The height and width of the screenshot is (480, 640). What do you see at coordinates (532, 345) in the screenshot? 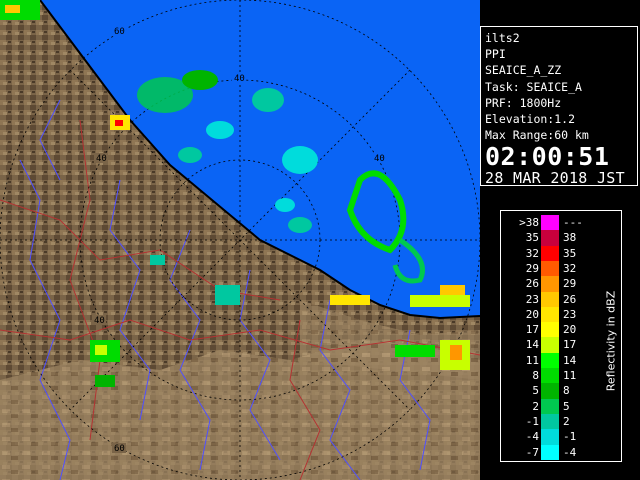
I see `legend-low-value: 14` at bounding box center [532, 345].